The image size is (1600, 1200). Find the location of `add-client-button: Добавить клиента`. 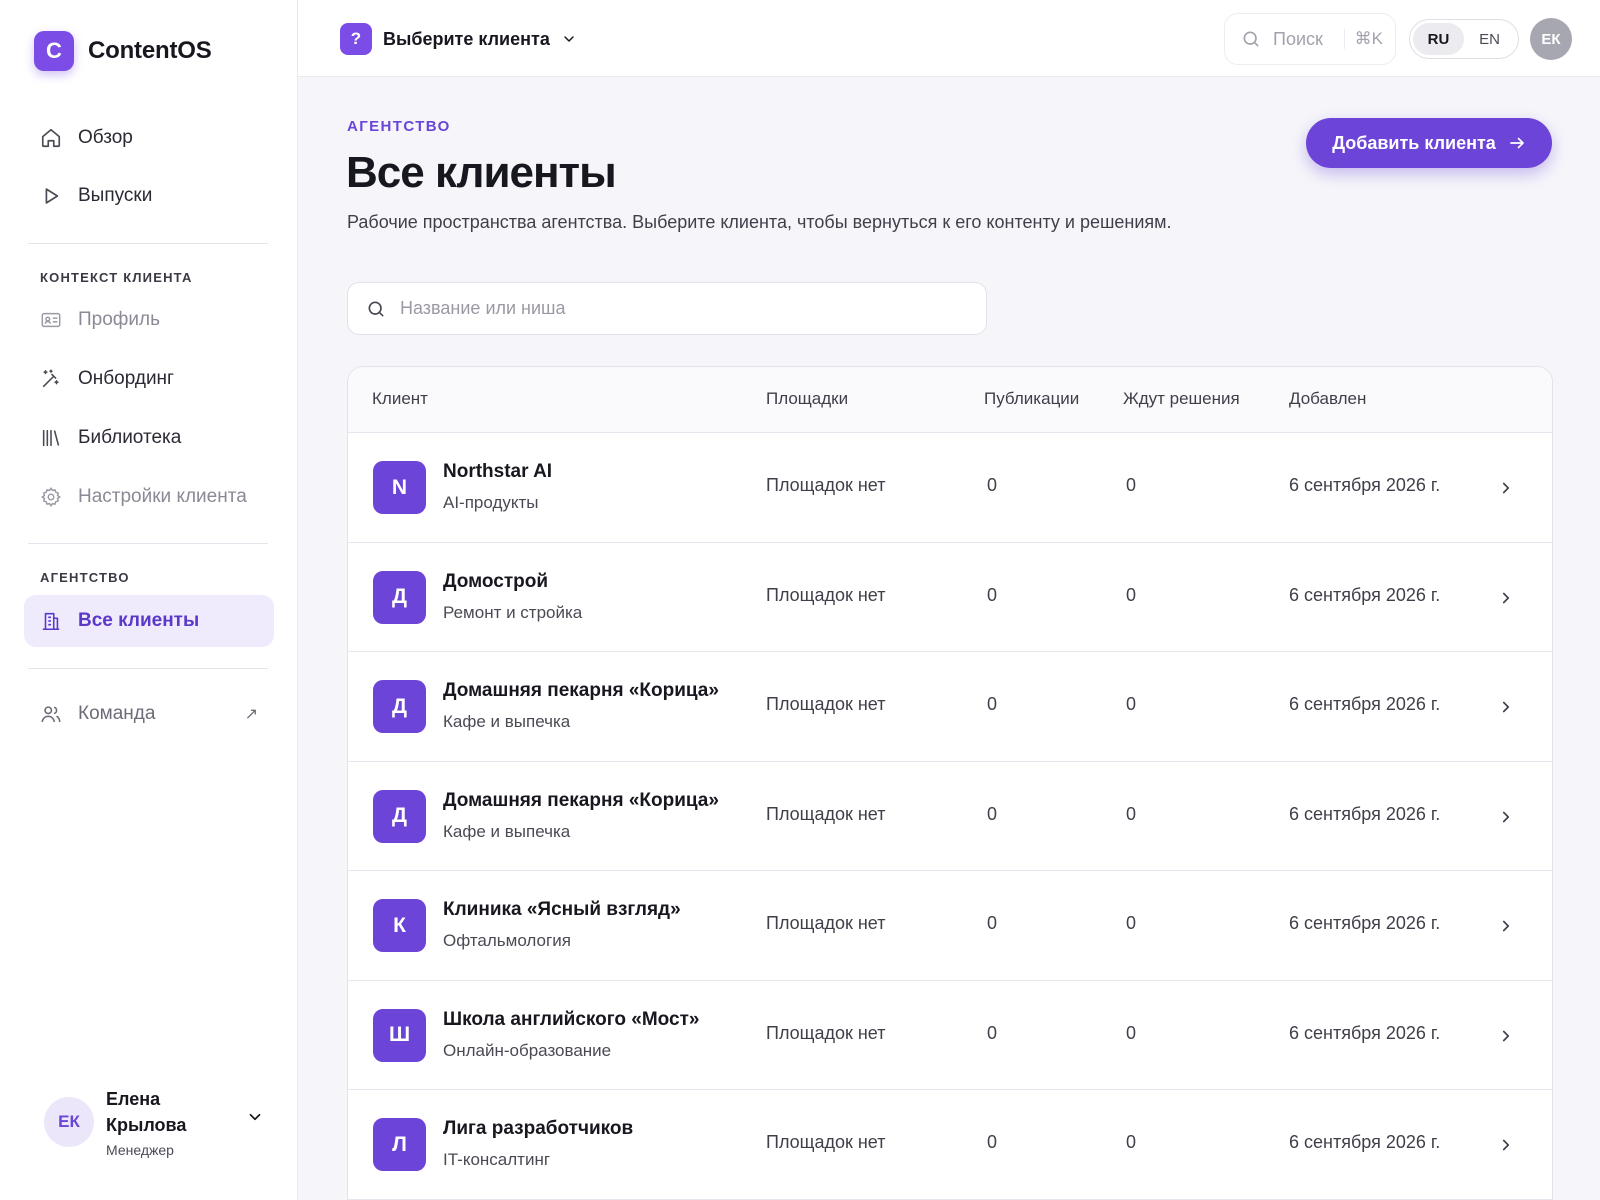

add-client-button: Добавить клиента is located at coordinates (1429, 143).